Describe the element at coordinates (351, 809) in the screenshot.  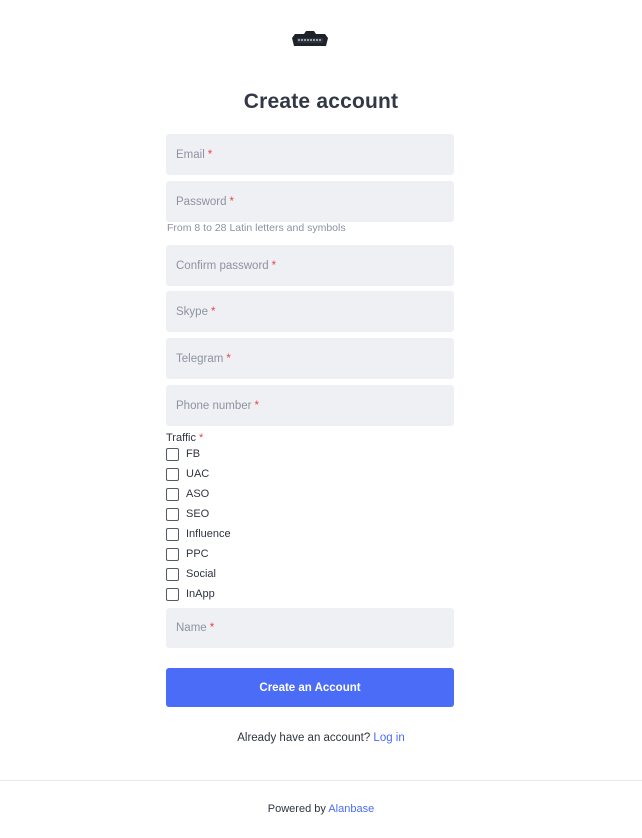
I see `alanbase-link: Alanbase` at that location.